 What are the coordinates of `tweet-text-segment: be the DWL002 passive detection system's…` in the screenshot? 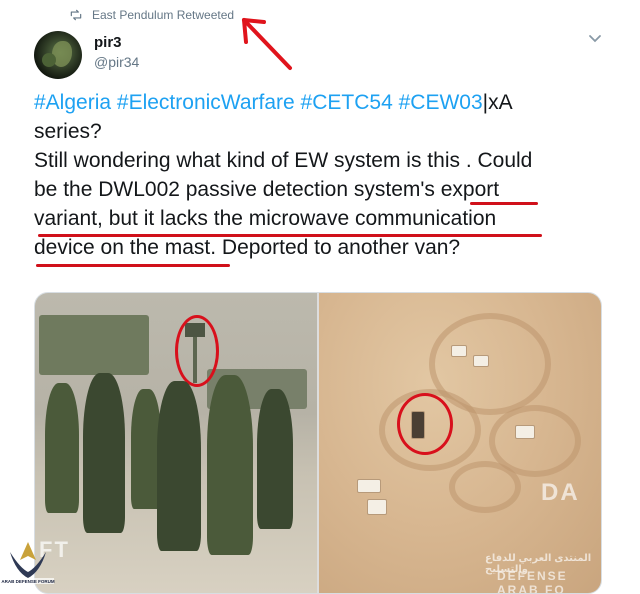 It's located at (267, 189).